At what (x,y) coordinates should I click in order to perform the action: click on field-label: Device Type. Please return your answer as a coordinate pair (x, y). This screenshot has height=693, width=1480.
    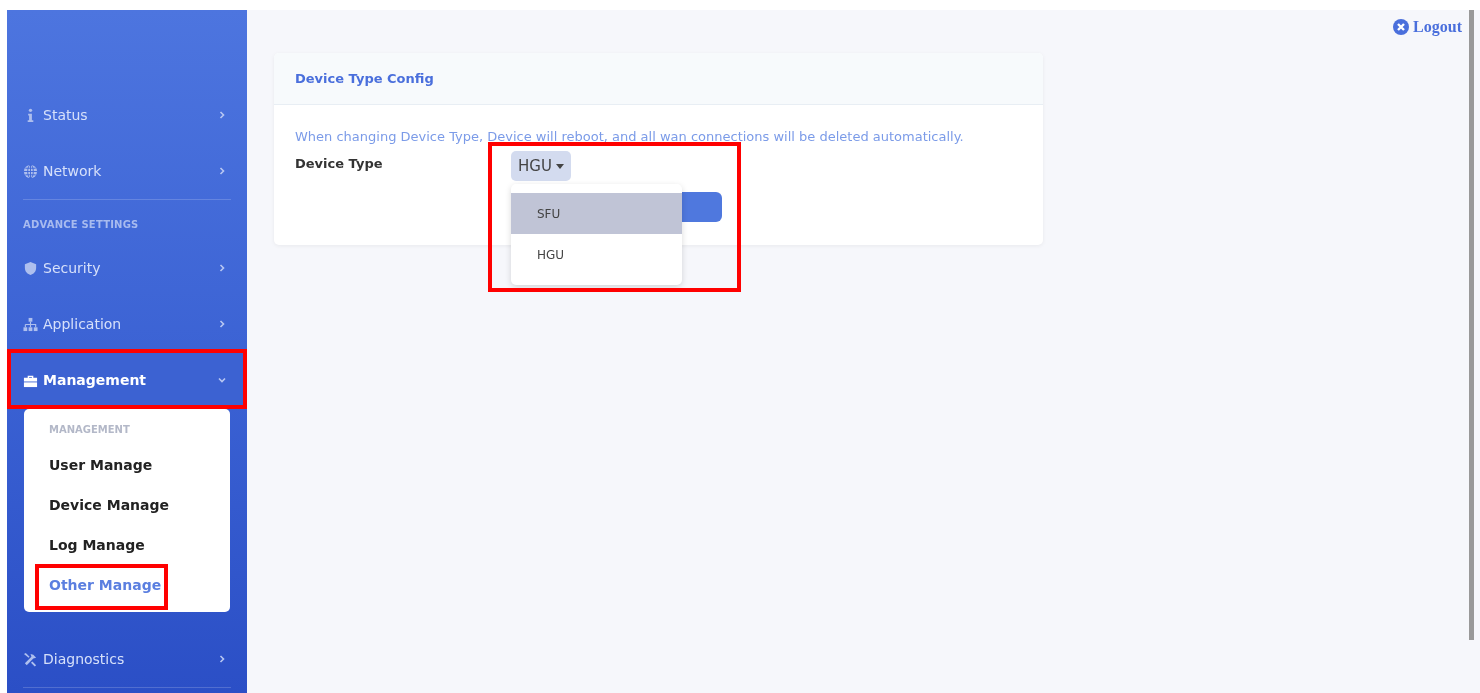
    Looking at the image, I should click on (339, 163).